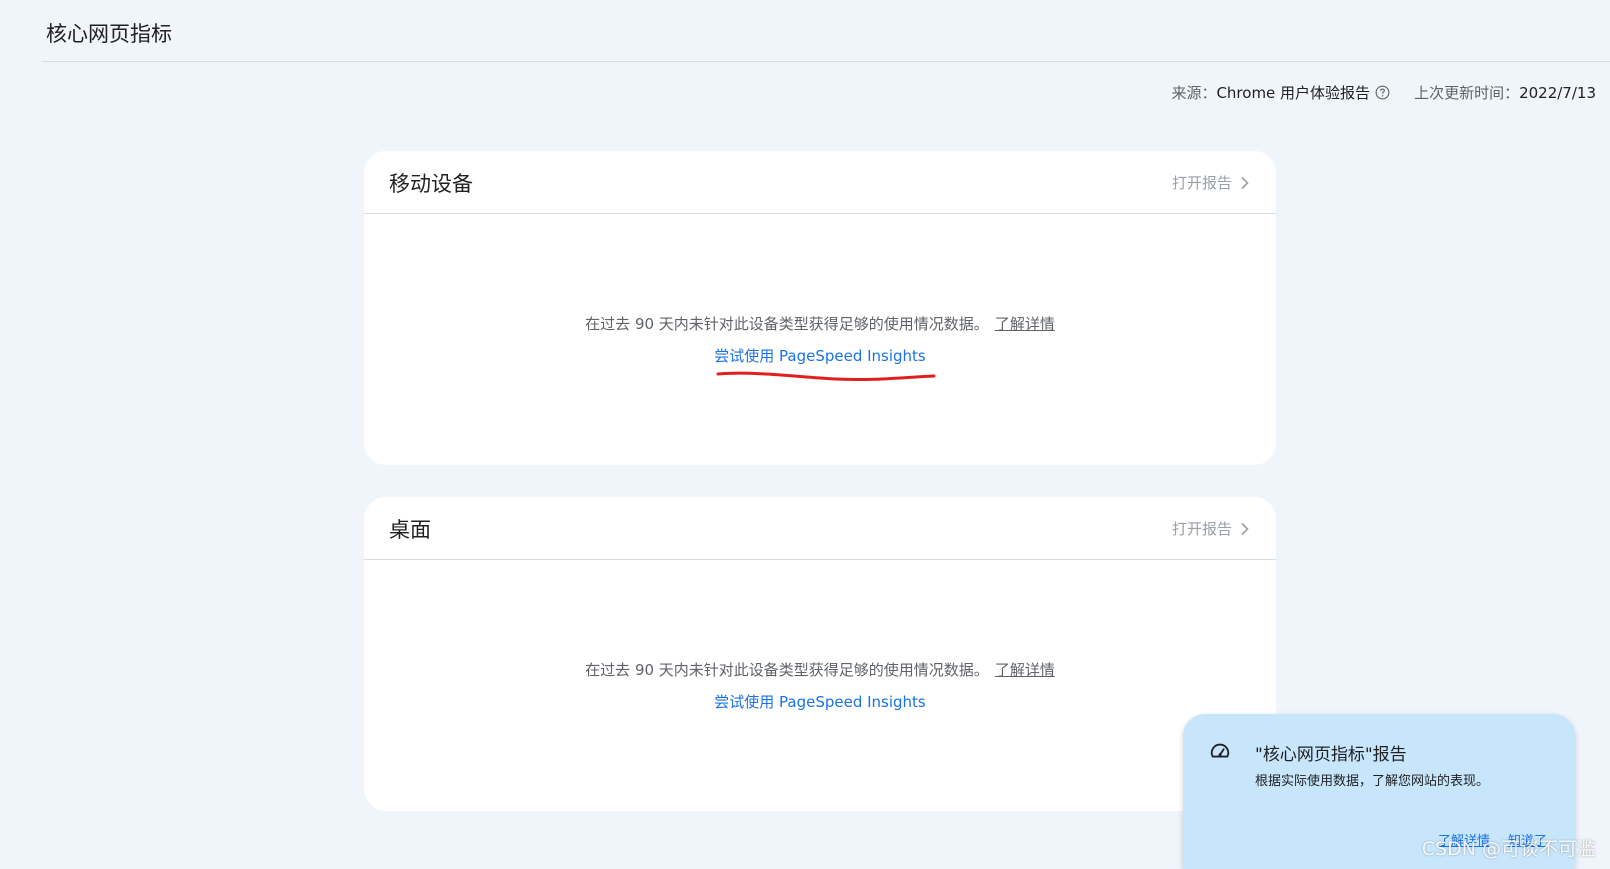 This screenshot has height=869, width=1610. Describe the element at coordinates (1372, 781) in the screenshot. I see `toast-description: 根据实际使用数据，了解您网站的表现。` at that location.